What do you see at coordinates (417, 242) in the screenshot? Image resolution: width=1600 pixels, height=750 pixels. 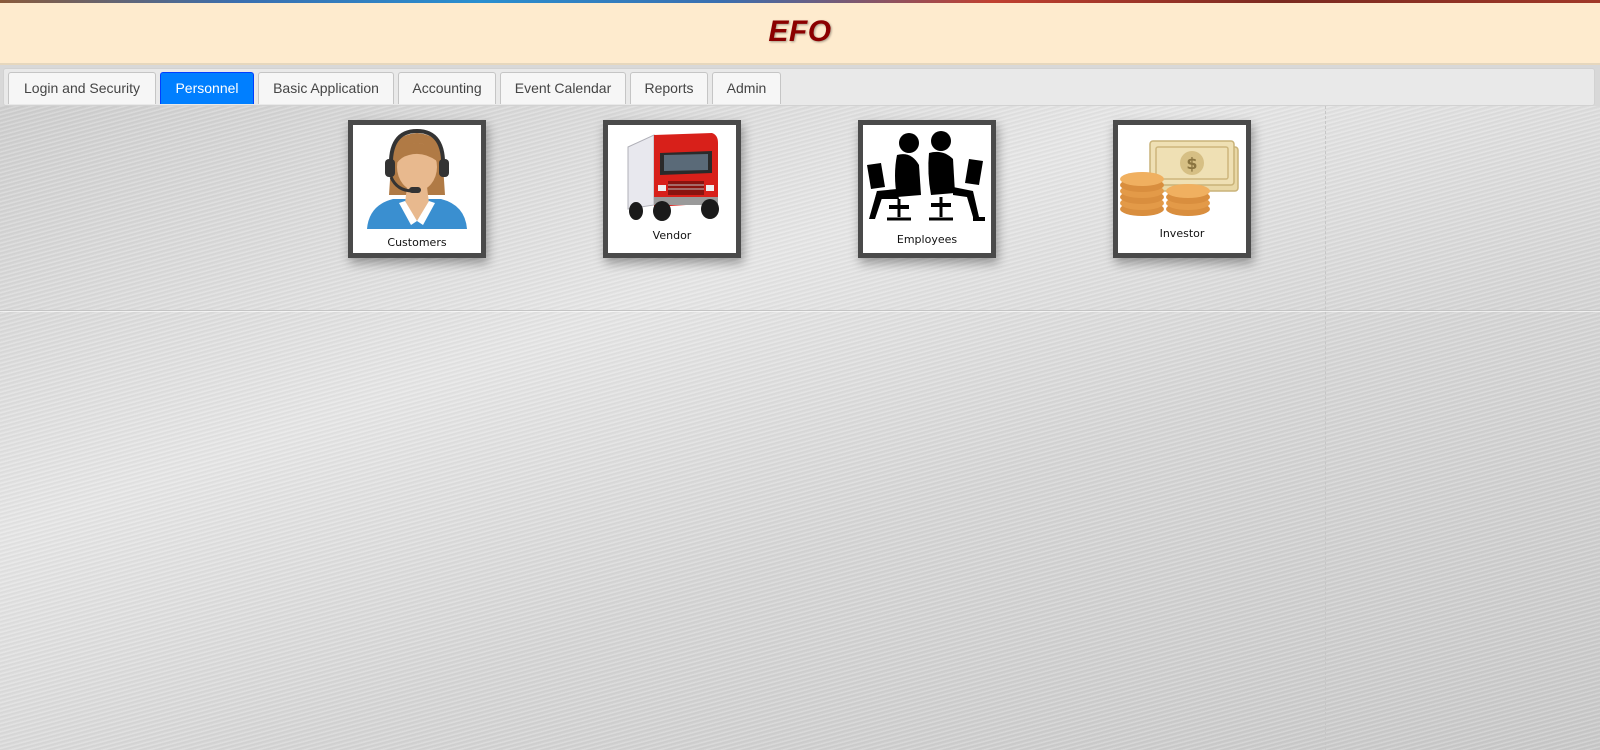 I see `customers-tile-label: Customers` at bounding box center [417, 242].